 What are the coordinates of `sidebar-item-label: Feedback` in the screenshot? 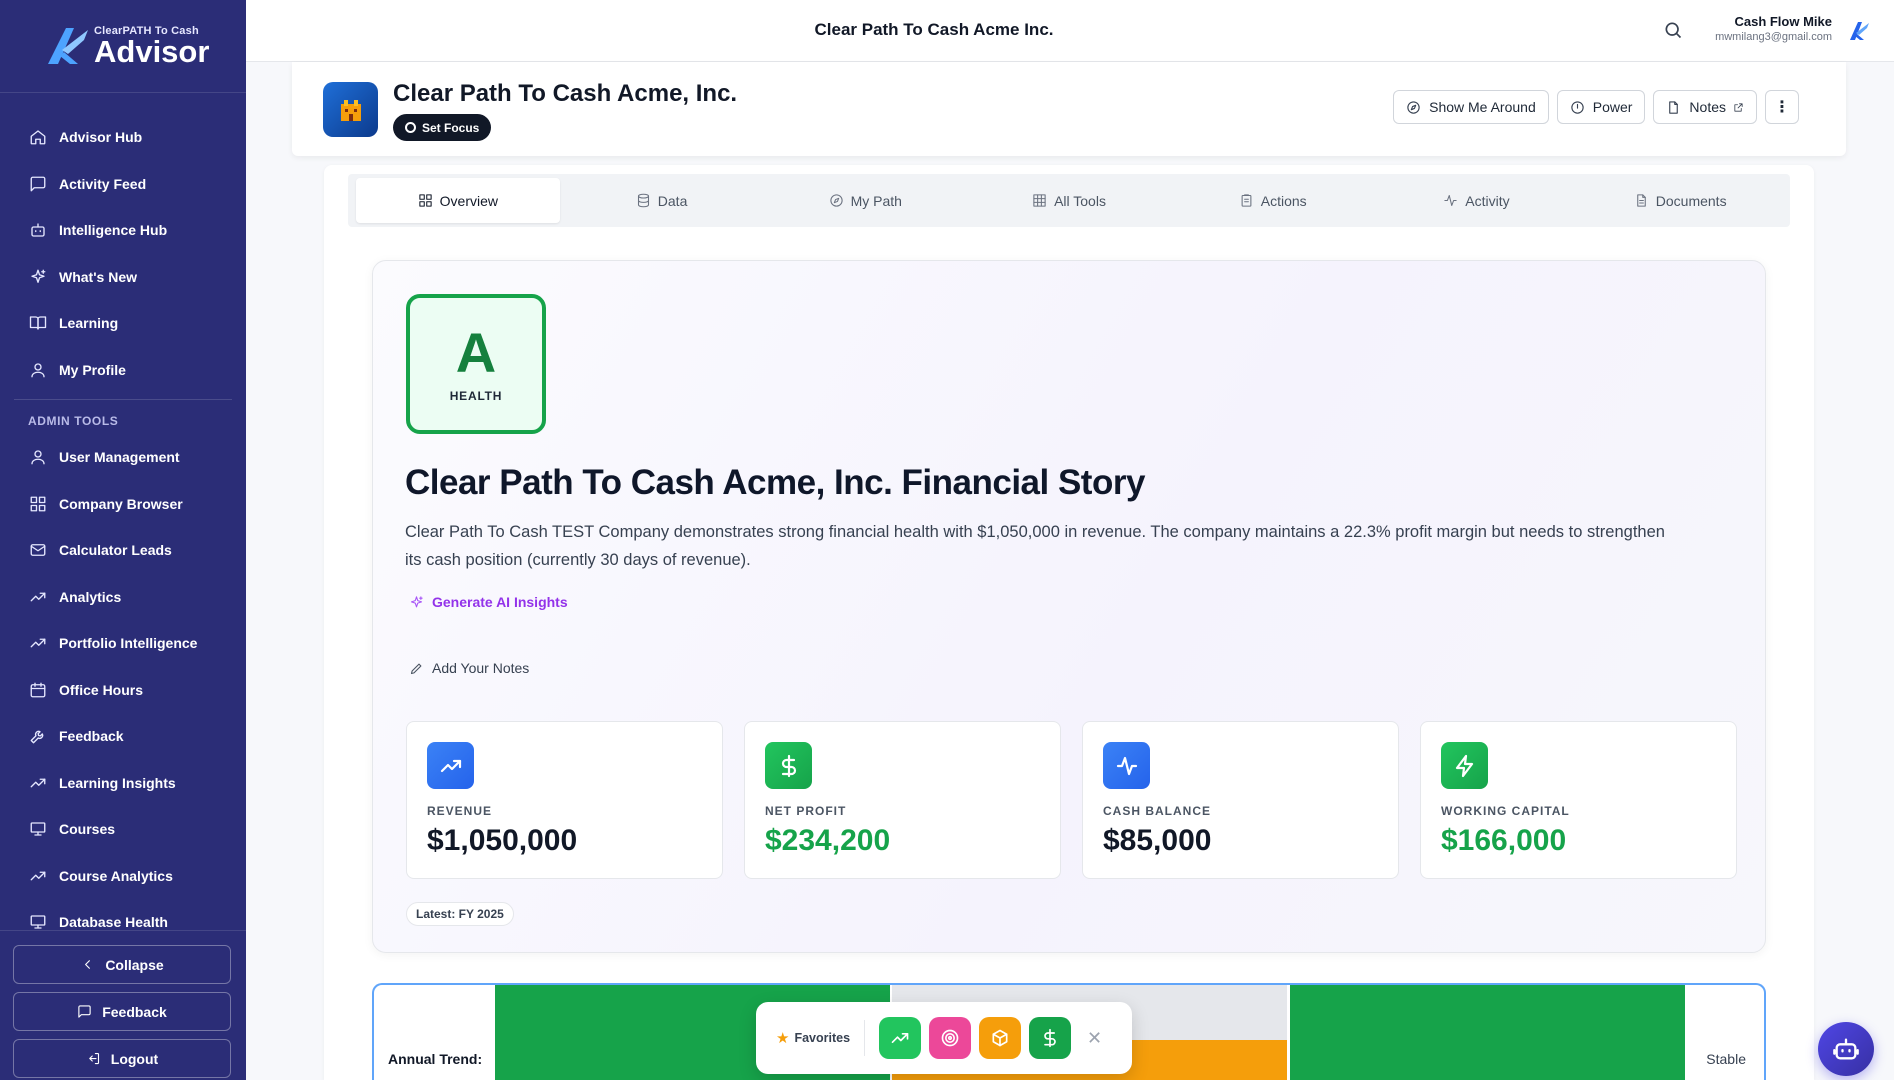 It's located at (91, 736).